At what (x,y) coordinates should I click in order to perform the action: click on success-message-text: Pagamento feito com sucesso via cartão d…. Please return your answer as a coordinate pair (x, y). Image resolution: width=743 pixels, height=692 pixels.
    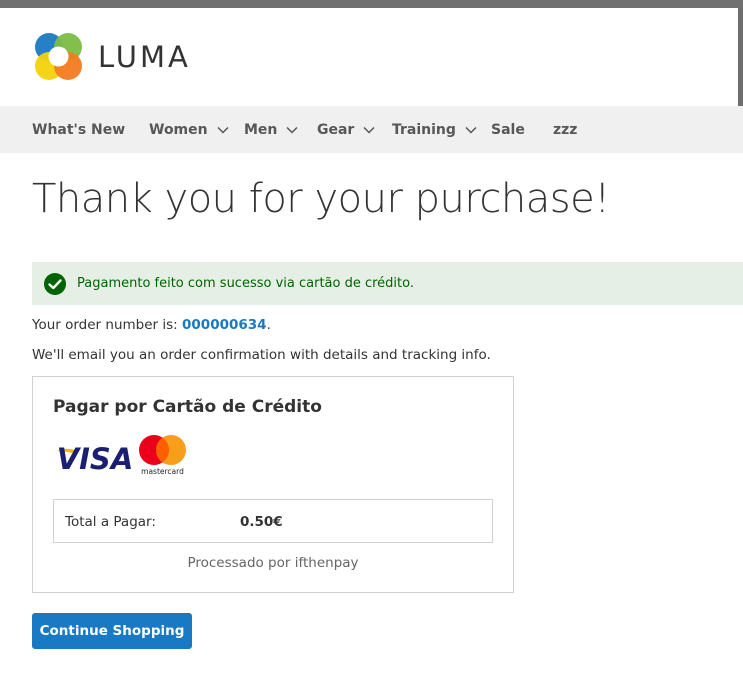
    Looking at the image, I should click on (245, 283).